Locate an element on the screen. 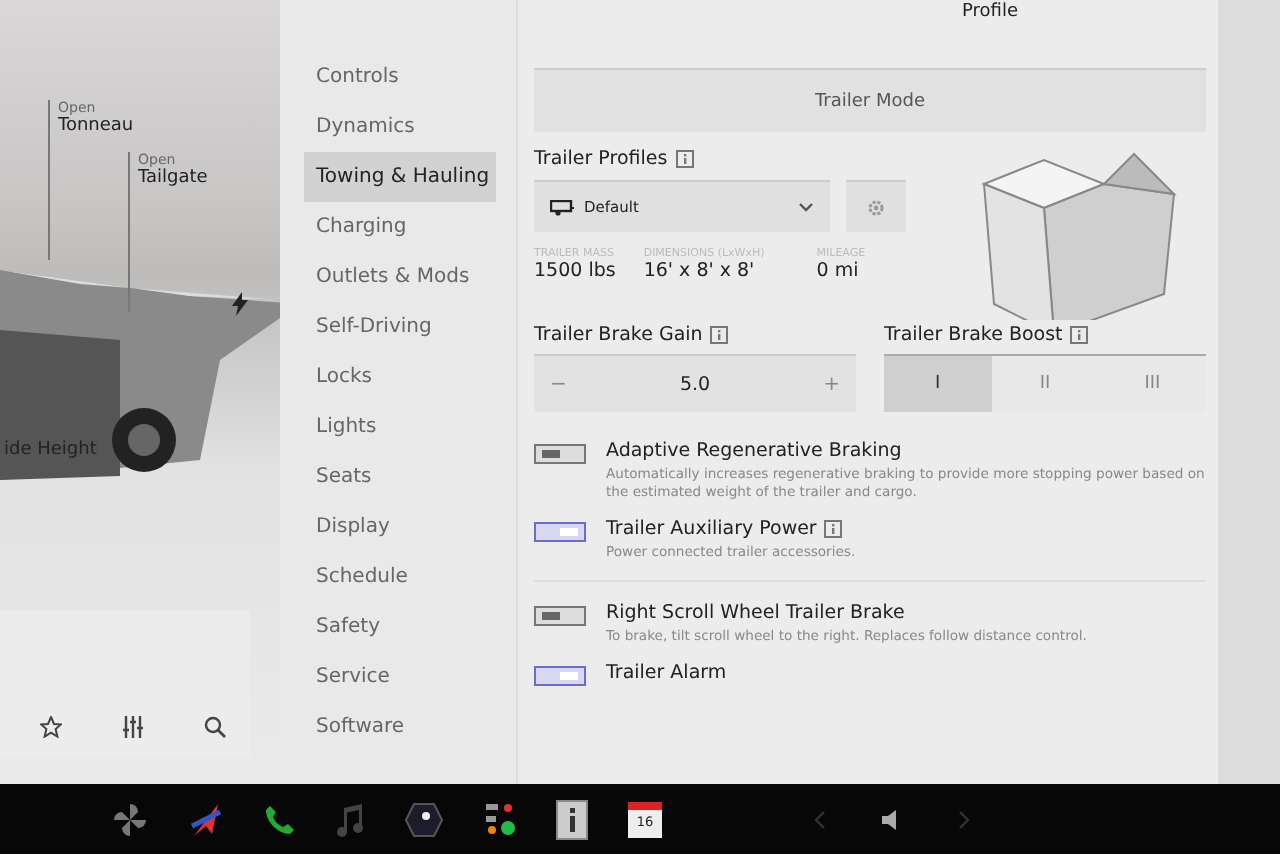  boost-level-option: II is located at coordinates (1045, 384).